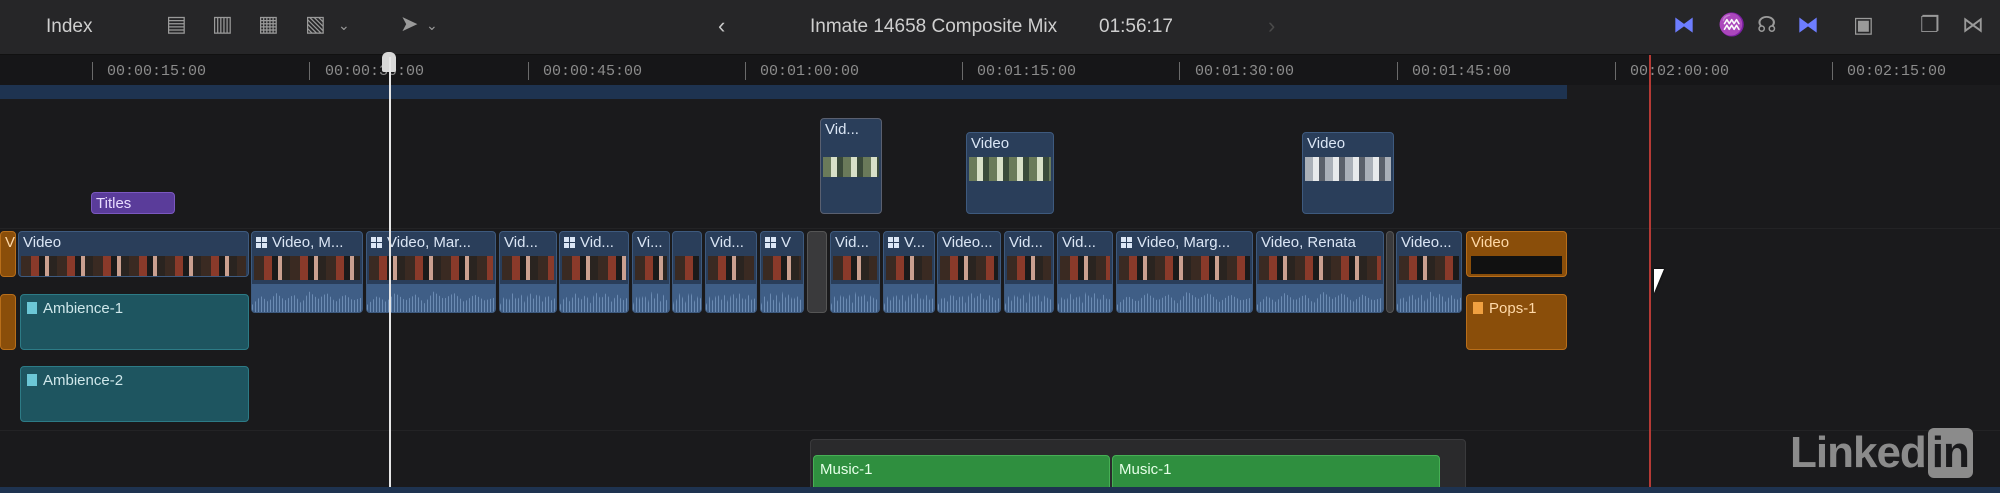 The width and height of the screenshot is (2000, 493). Describe the element at coordinates (1245, 71) in the screenshot. I see `ruler-timecode: 00:01:30:00` at that location.